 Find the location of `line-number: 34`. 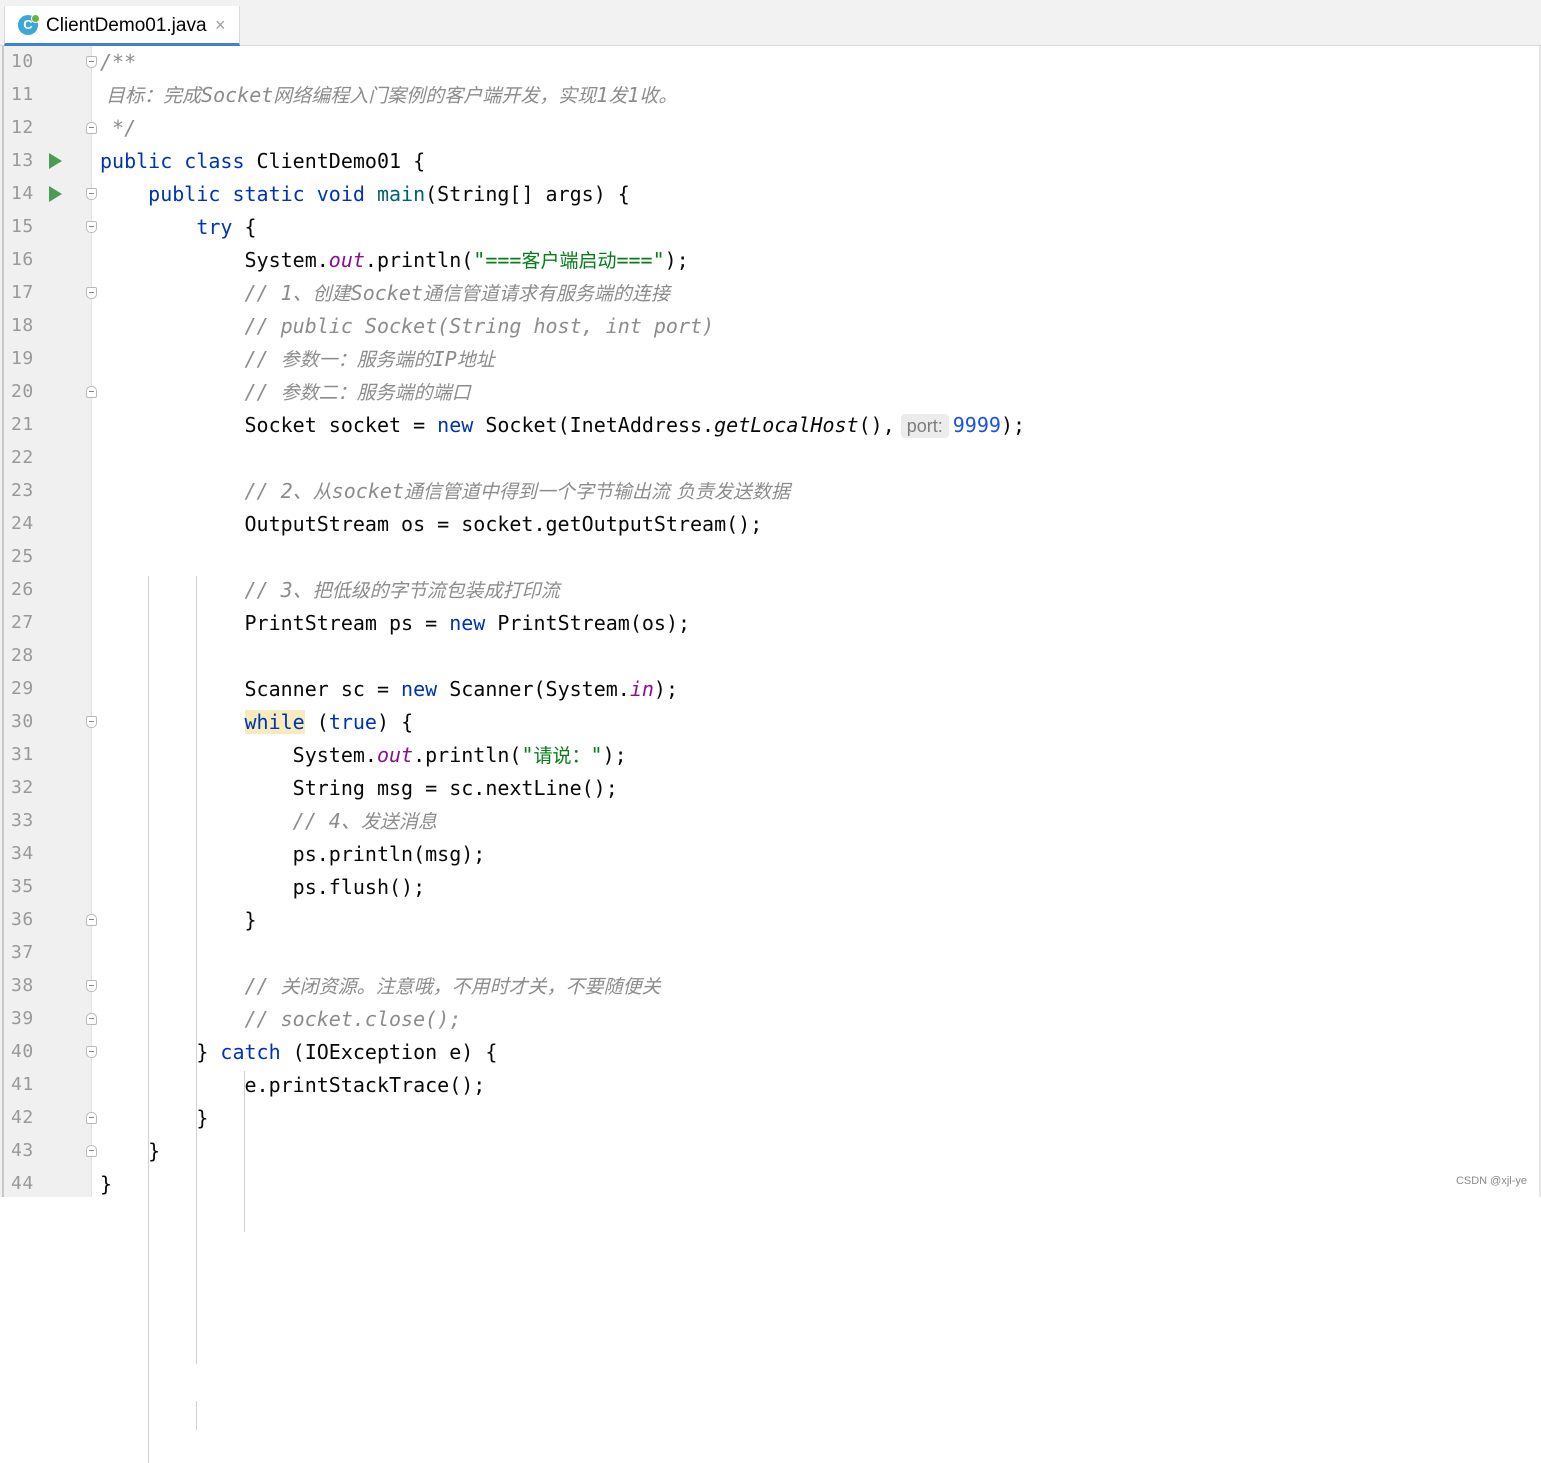

line-number: 34 is located at coordinates (22, 854).